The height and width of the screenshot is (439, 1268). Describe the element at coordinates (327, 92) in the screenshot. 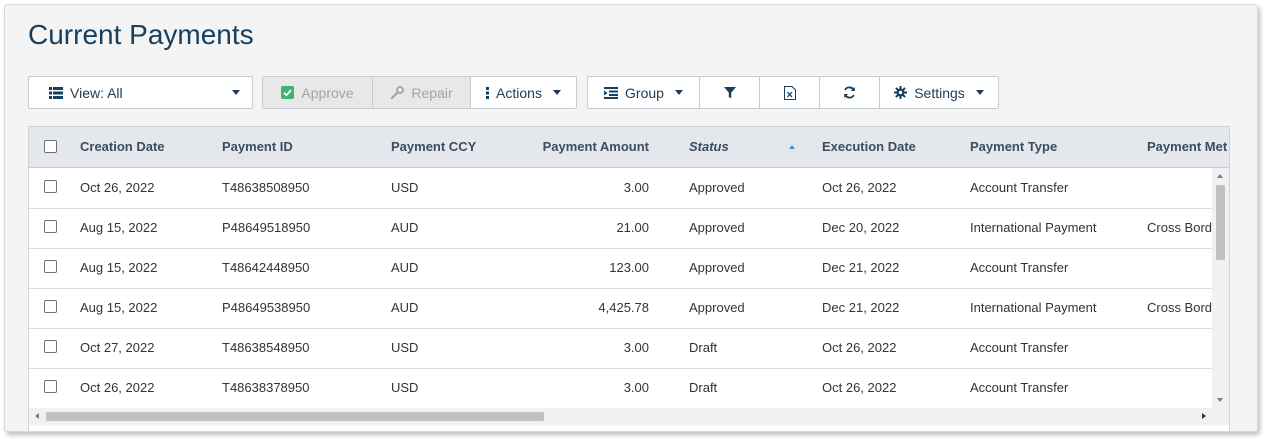

I see `approve-button-label: Approve` at that location.